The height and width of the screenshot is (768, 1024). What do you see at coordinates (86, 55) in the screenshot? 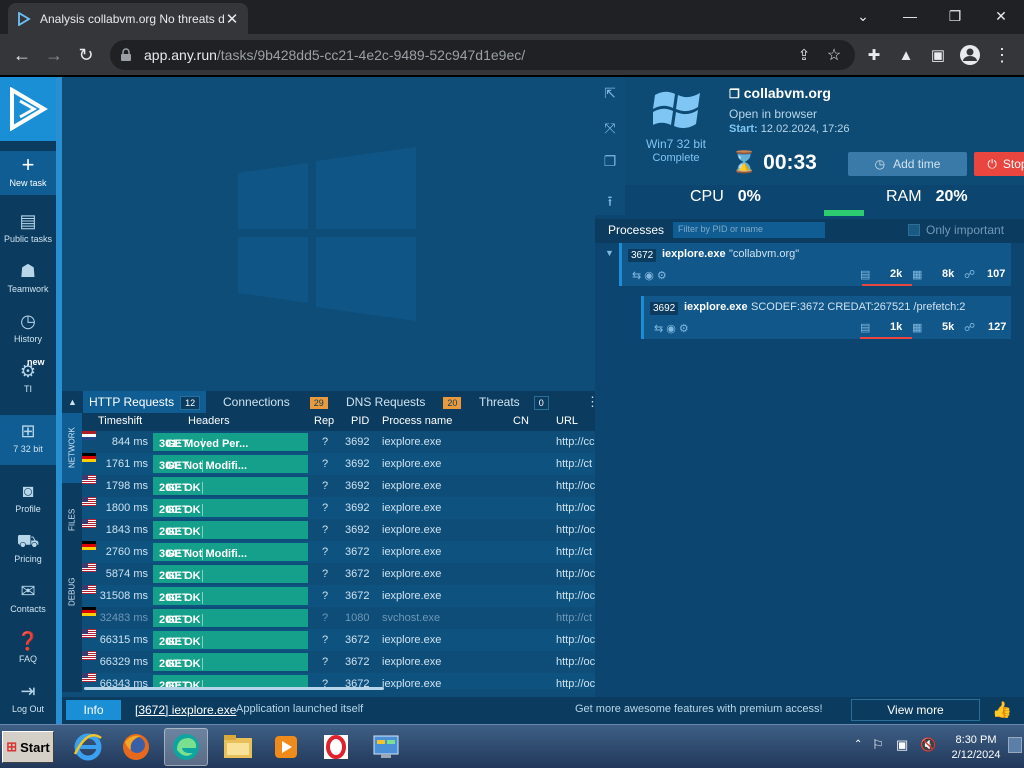
I see `reload-icon: ↻` at bounding box center [86, 55].